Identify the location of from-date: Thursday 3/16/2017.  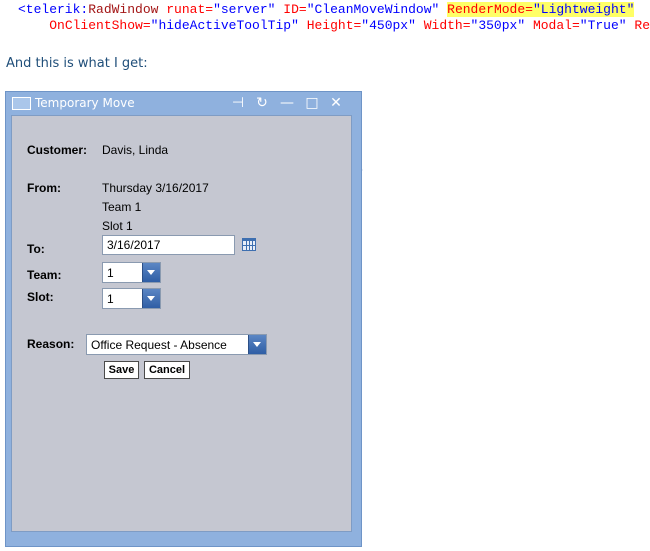
(155, 188).